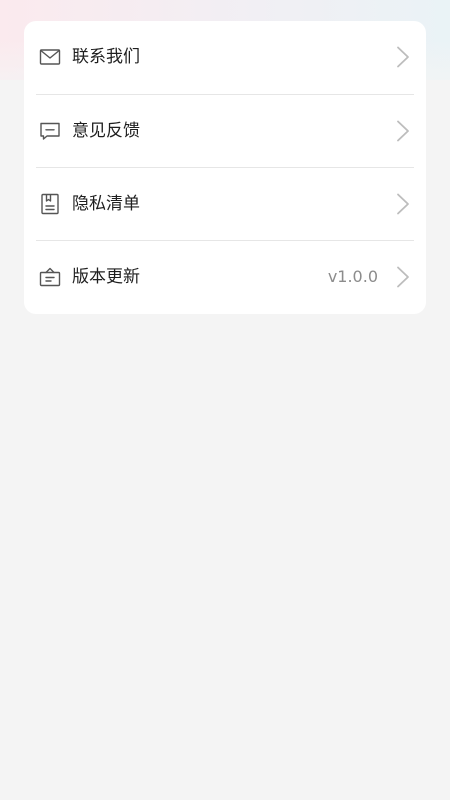 This screenshot has height=800, width=450. I want to click on version-number: v1.0.0, so click(352, 276).